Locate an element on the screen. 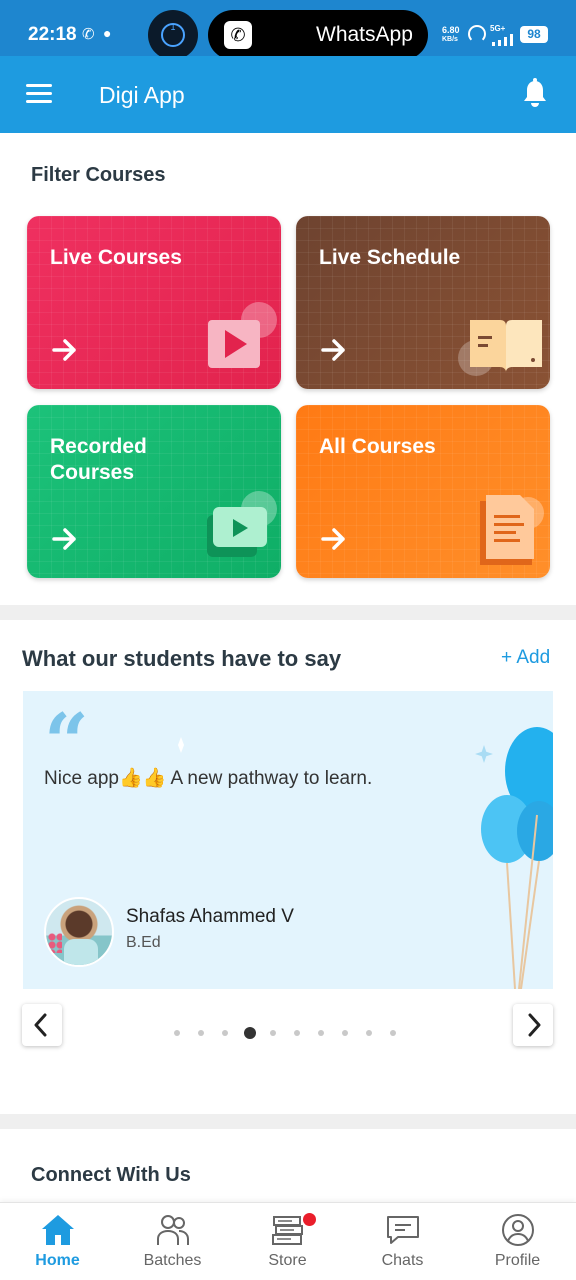 The image size is (576, 1280). home-icon is located at coordinates (58, 1230).